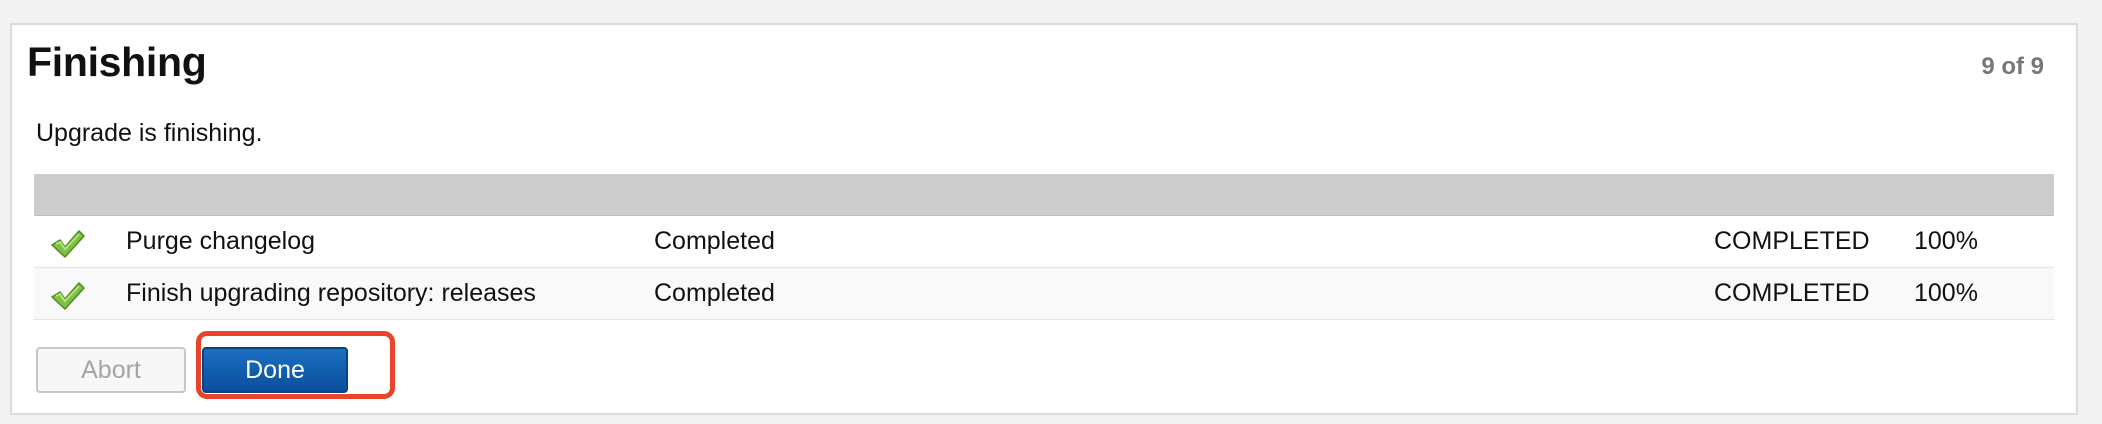 This screenshot has width=2102, height=424. I want to click on table-row: Purge changelog Completed COMPLETED 100%, so click(1044, 242).